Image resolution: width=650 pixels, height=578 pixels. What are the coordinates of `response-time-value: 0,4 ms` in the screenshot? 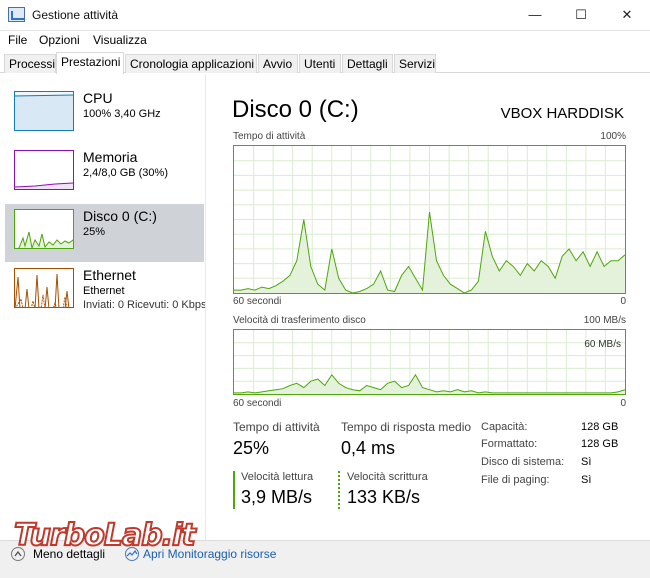 It's located at (368, 448).